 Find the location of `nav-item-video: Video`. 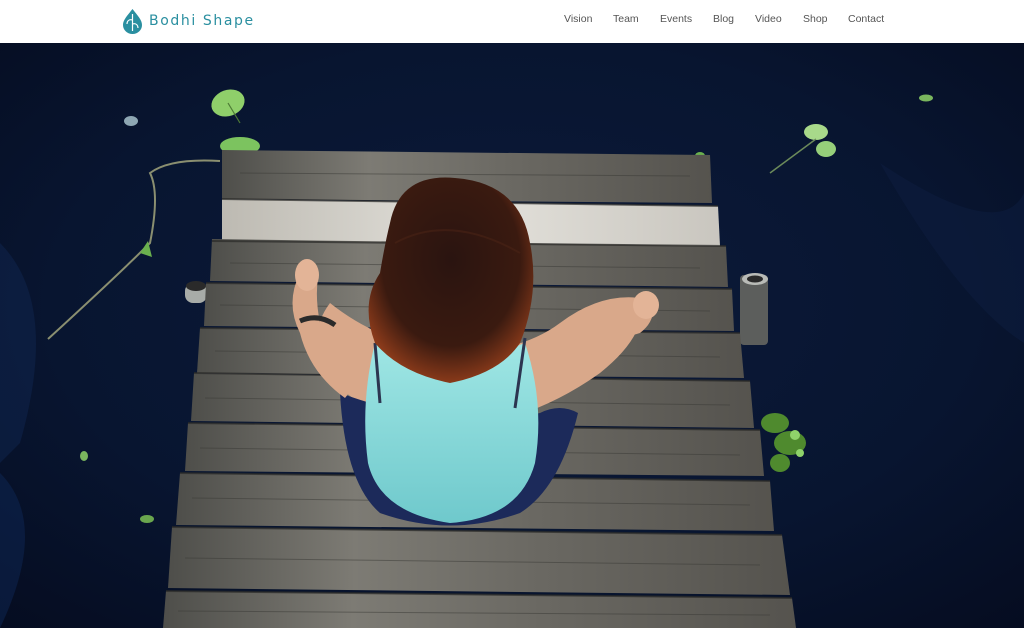

nav-item-video: Video is located at coordinates (768, 19).